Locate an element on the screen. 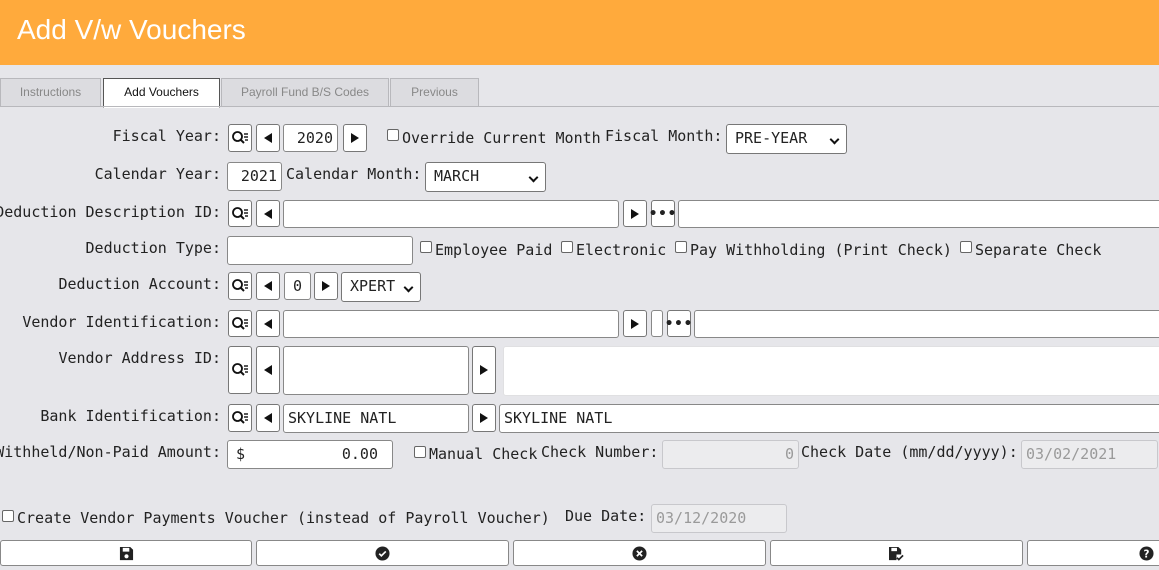  deduction-type-input is located at coordinates (320, 250).